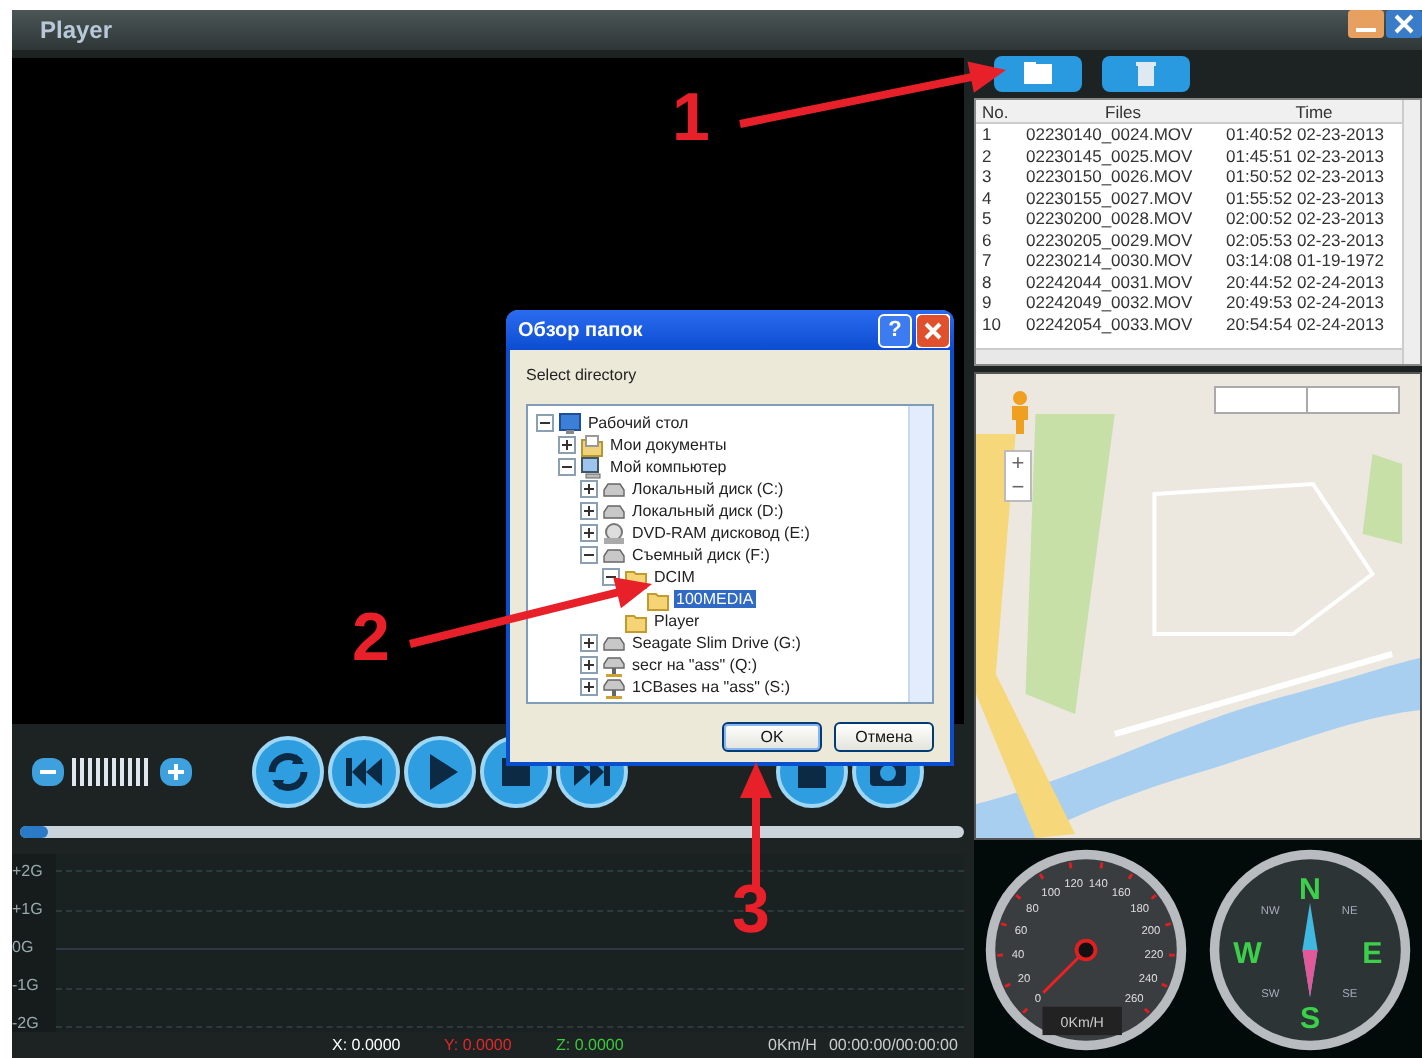  I want to click on axis-reading: X: 0.0000, so click(367, 1045).